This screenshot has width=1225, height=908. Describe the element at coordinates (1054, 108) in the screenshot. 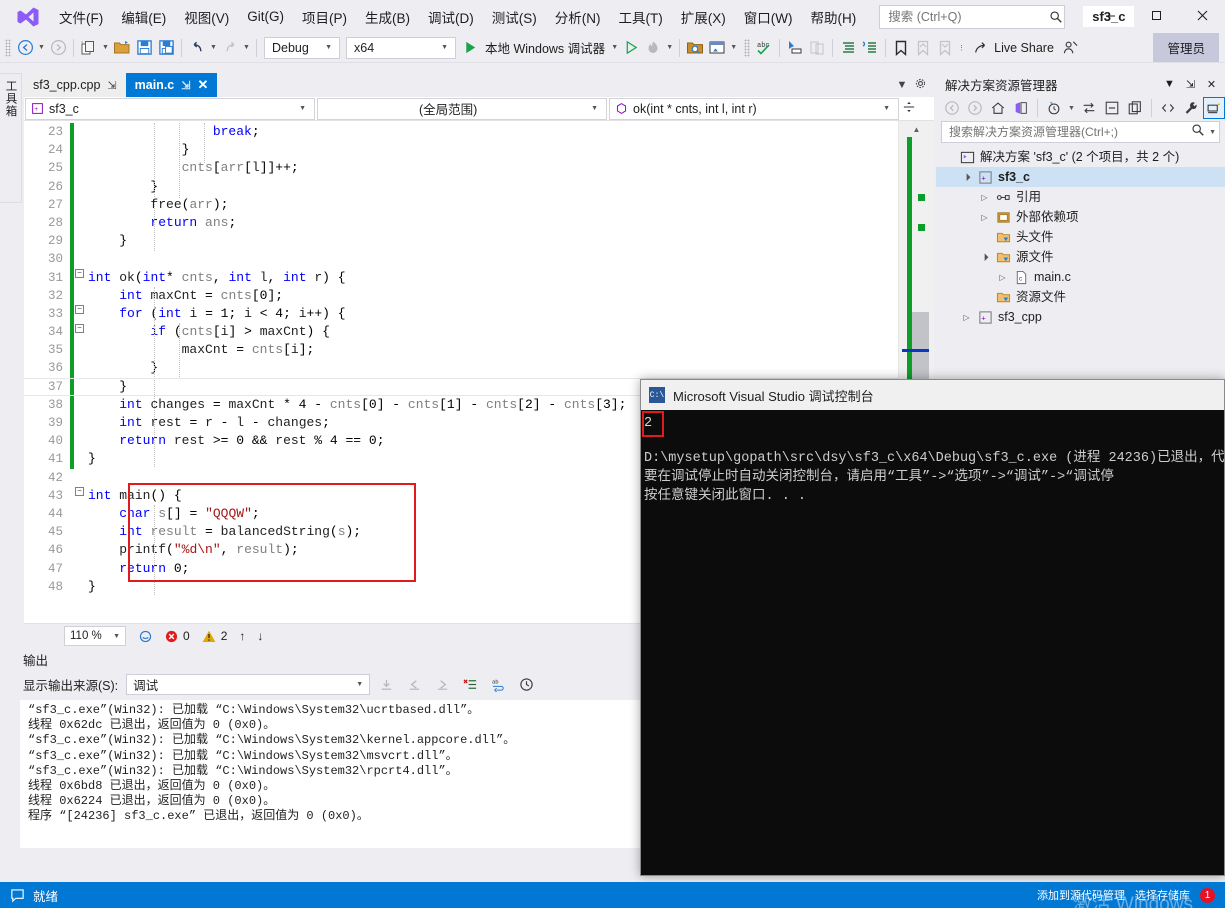

I see `pending-changes-icon` at that location.